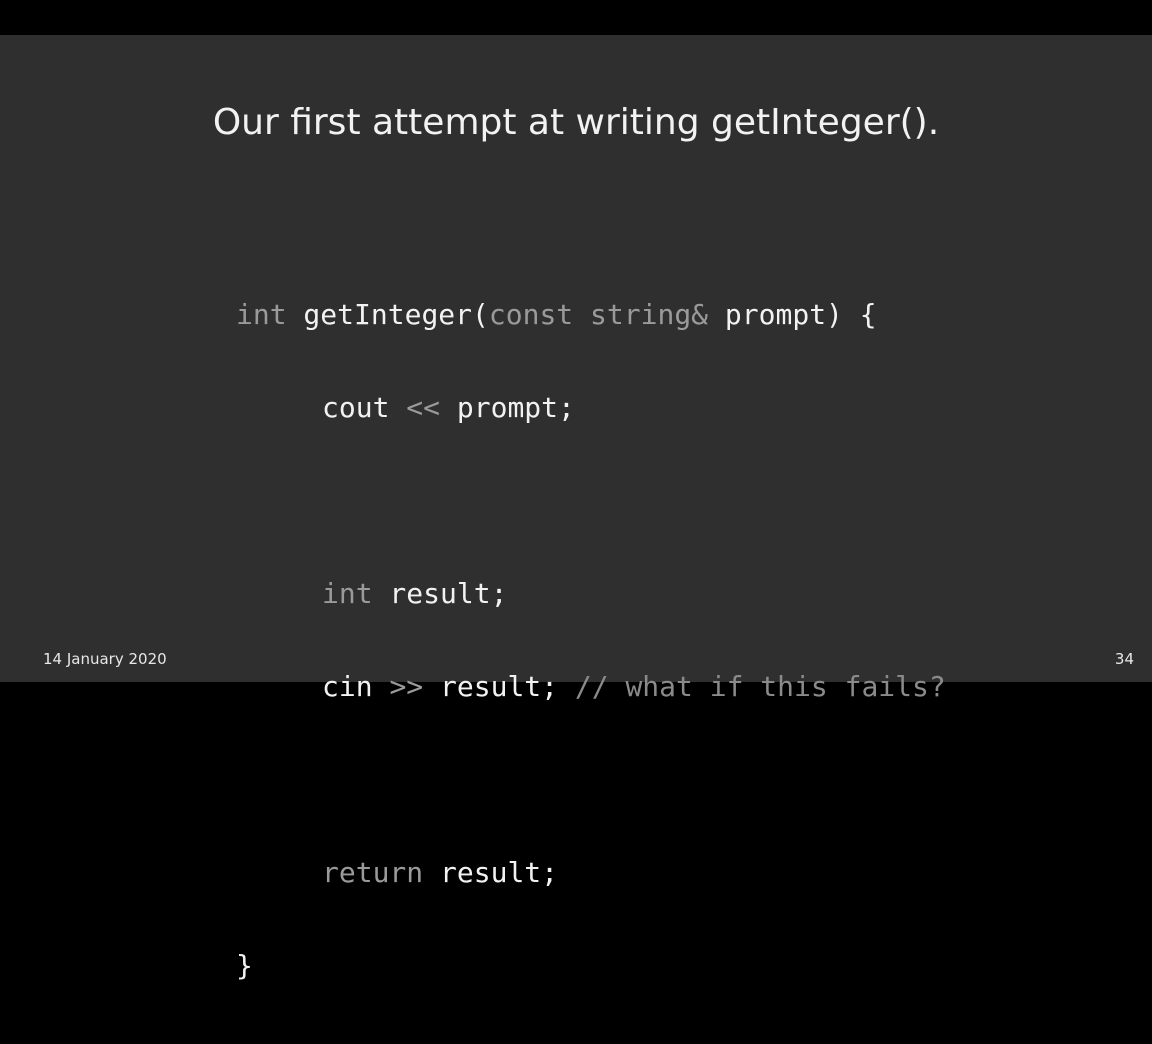  I want to click on code-line-3-blank, so click(591, 500).